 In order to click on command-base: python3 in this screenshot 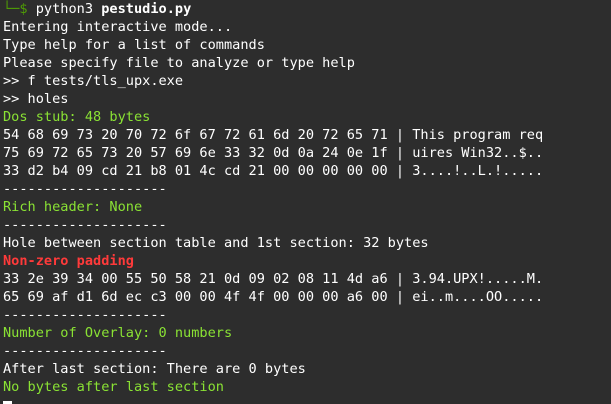, I will do `click(64, 9)`.